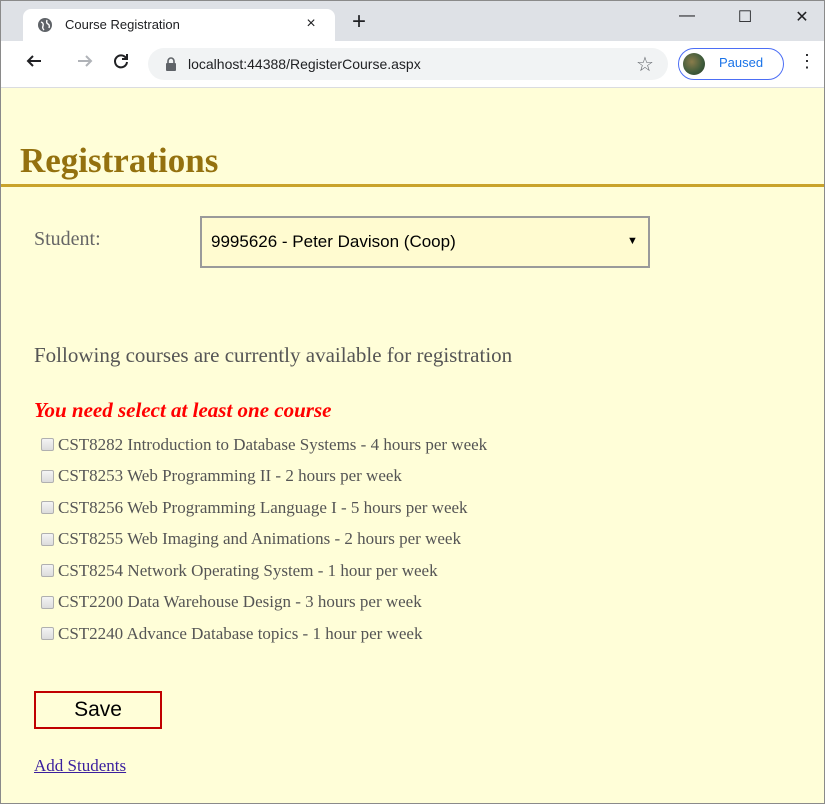  Describe the element at coordinates (183, 410) in the screenshot. I see `validation-error: You need select at least one course` at that location.